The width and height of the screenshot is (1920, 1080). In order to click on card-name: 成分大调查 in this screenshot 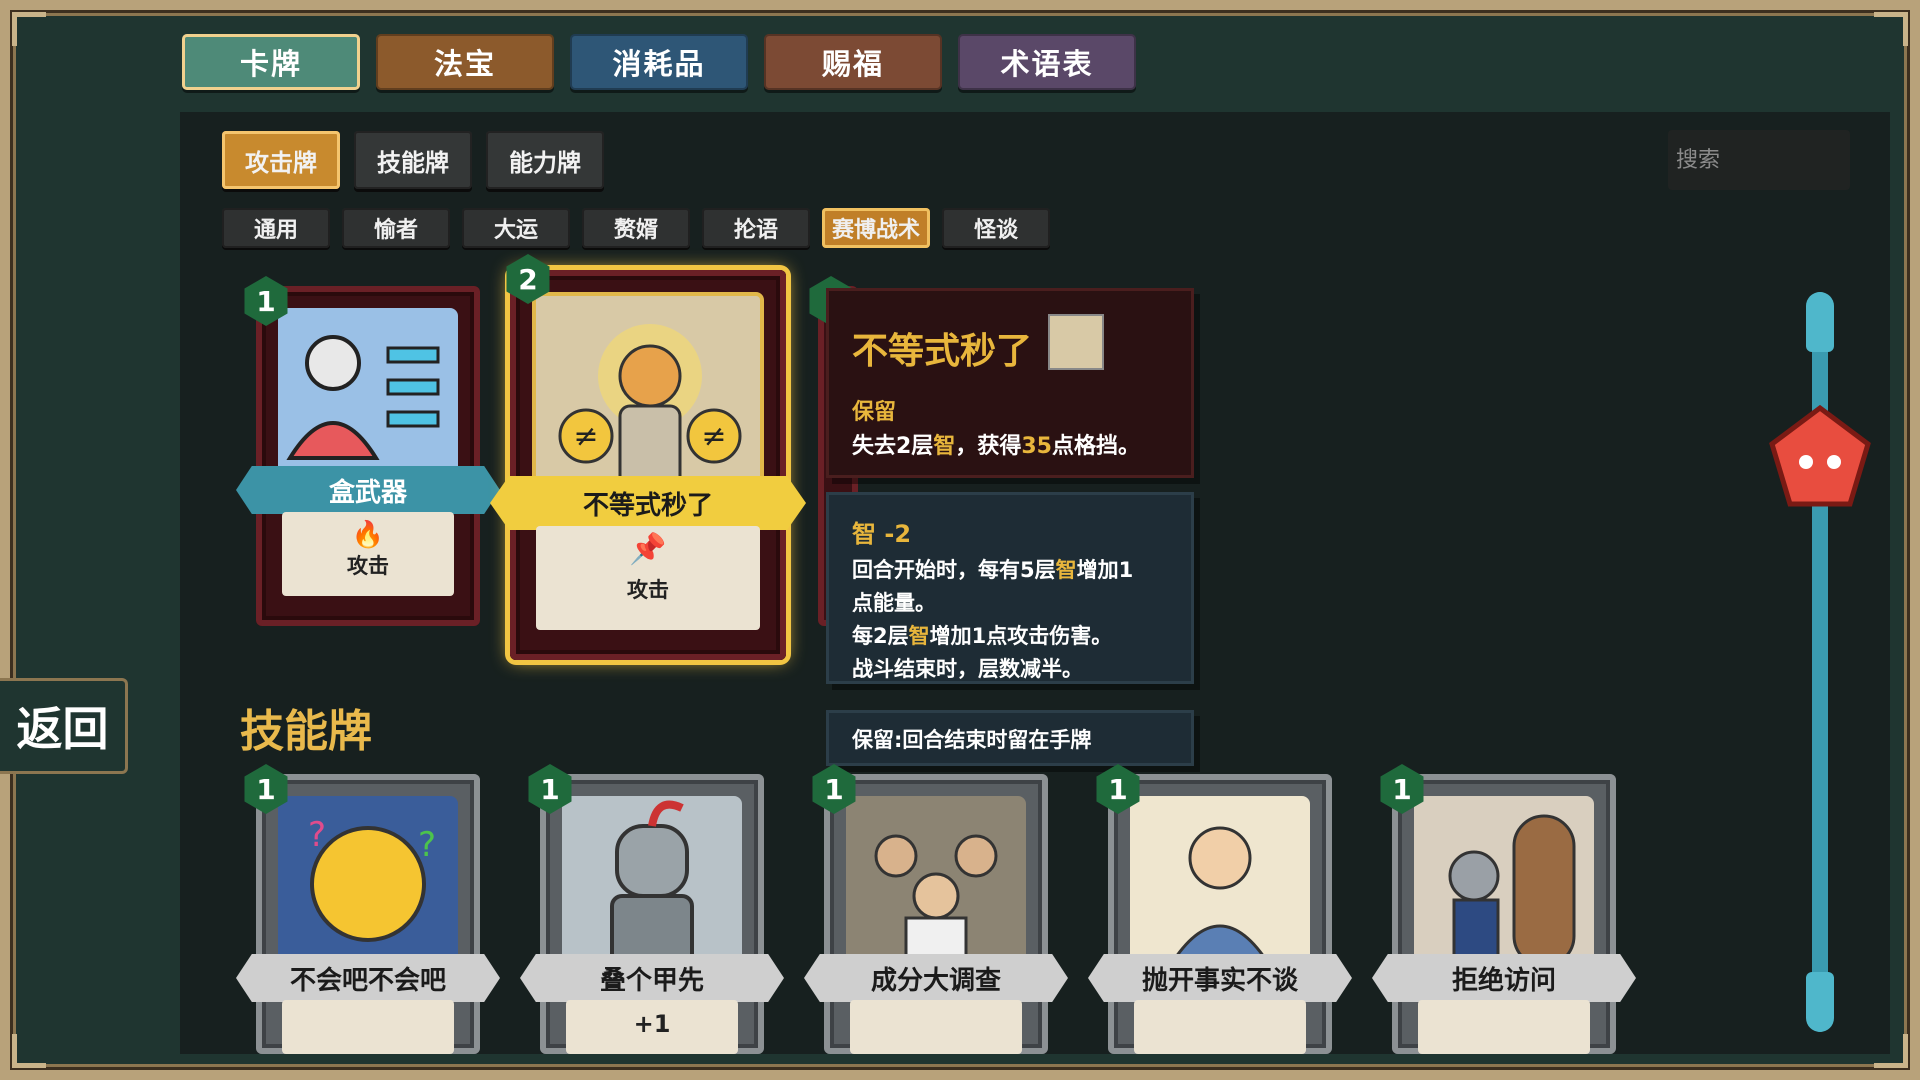, I will do `click(936, 978)`.